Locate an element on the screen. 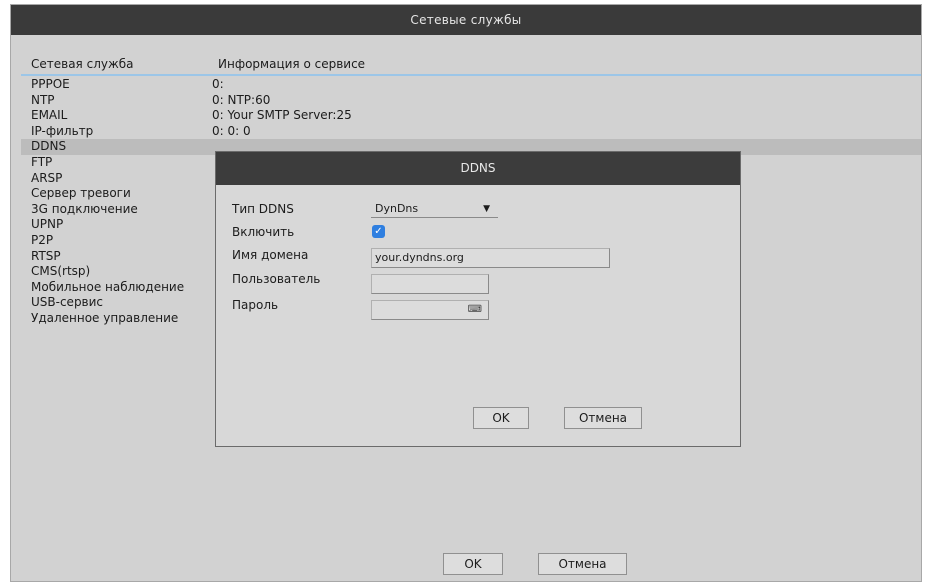 The height and width of the screenshot is (585, 931). service-name: CMS(rtsp) is located at coordinates (61, 271).